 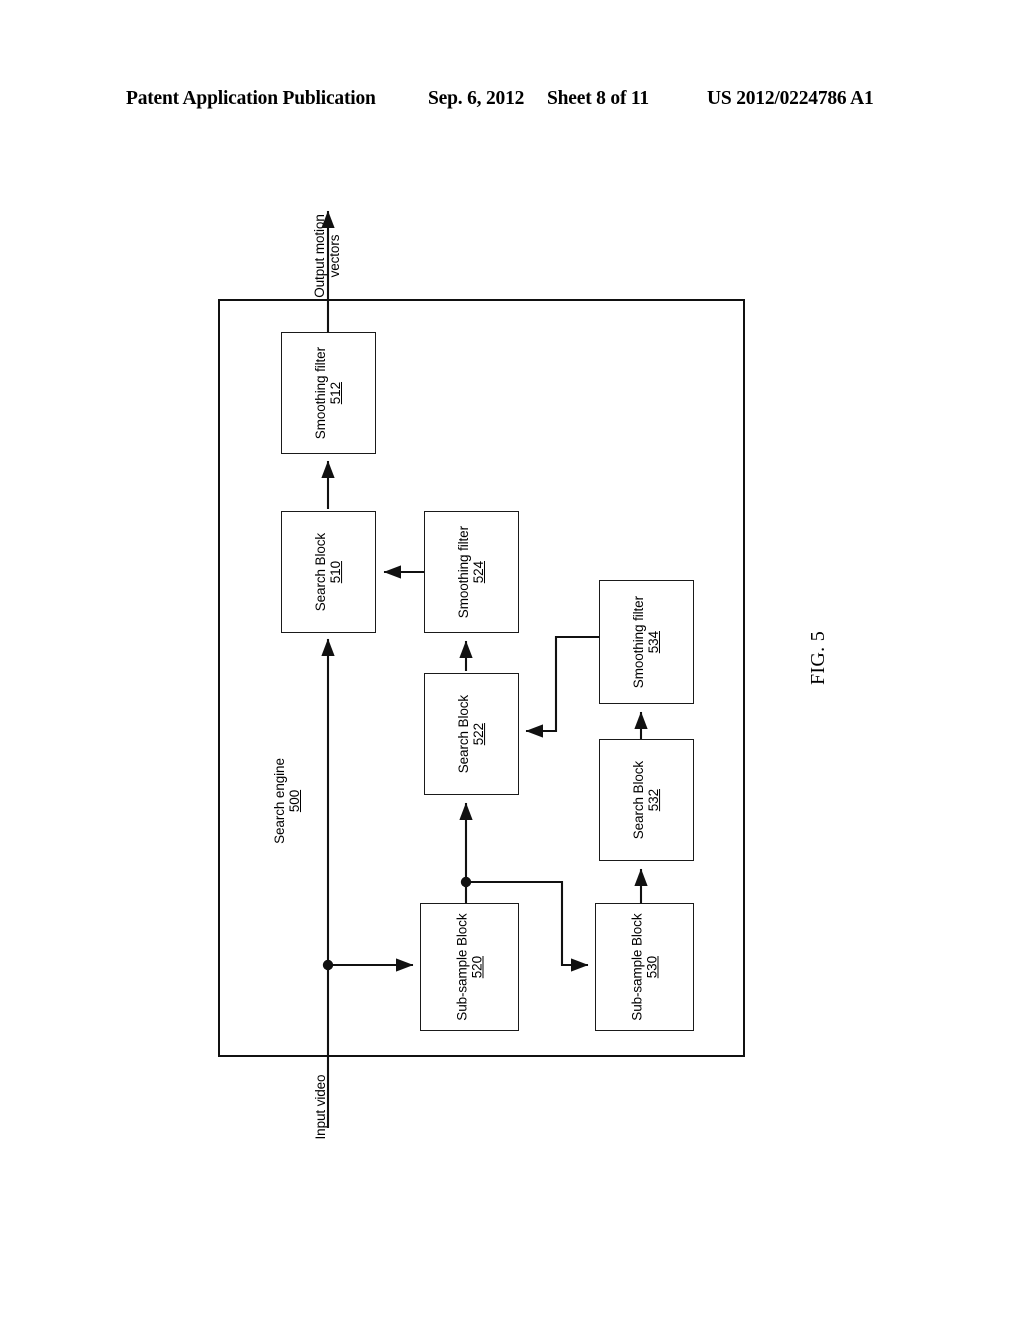 What do you see at coordinates (637, 967) in the screenshot?
I see `block-sub-sample-block-530-name: Sub-sample Block` at bounding box center [637, 967].